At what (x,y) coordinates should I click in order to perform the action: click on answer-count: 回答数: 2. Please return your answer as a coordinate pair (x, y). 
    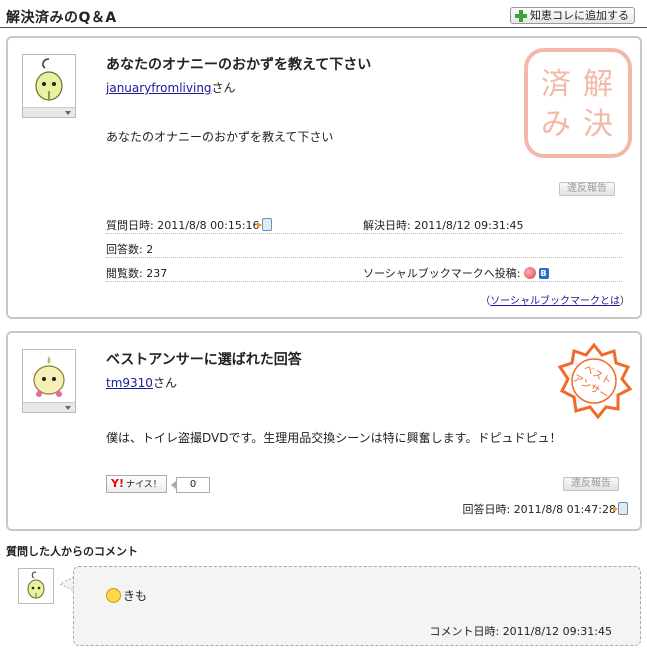
    Looking at the image, I should click on (130, 249).